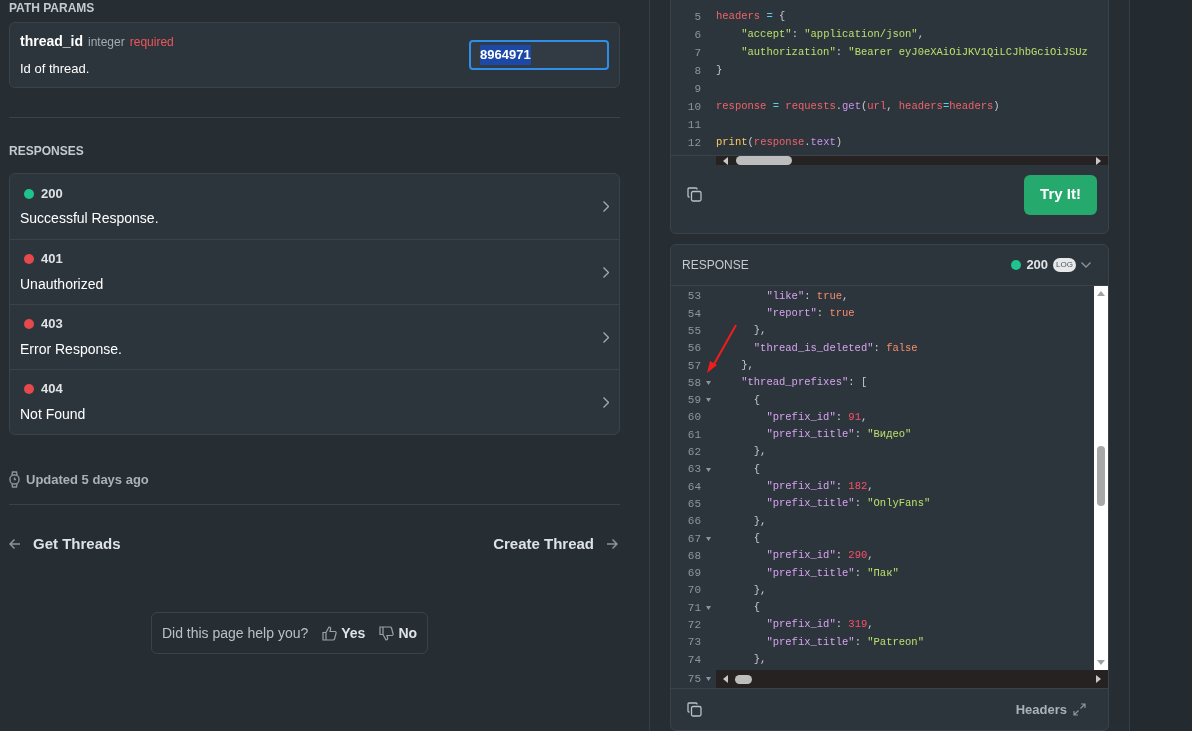 The image size is (1192, 731). I want to click on line-number: 59, so click(693, 401).